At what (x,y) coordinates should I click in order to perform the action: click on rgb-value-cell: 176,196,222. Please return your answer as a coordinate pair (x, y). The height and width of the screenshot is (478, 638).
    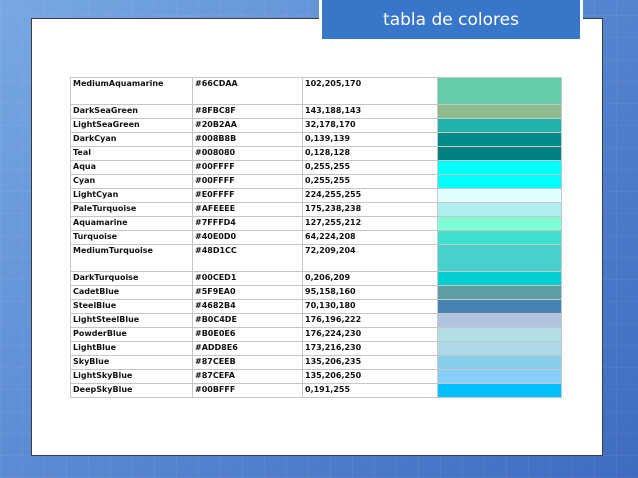
    Looking at the image, I should click on (370, 320).